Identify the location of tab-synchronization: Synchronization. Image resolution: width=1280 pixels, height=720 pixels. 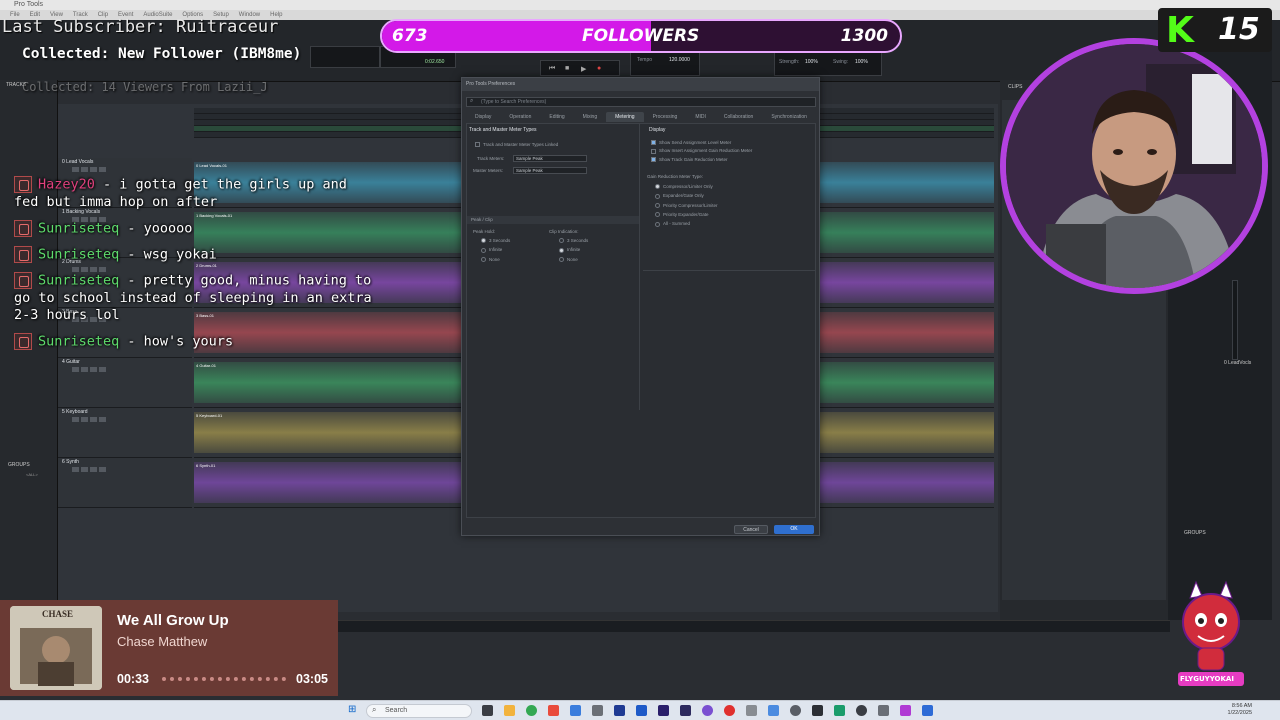
(789, 117).